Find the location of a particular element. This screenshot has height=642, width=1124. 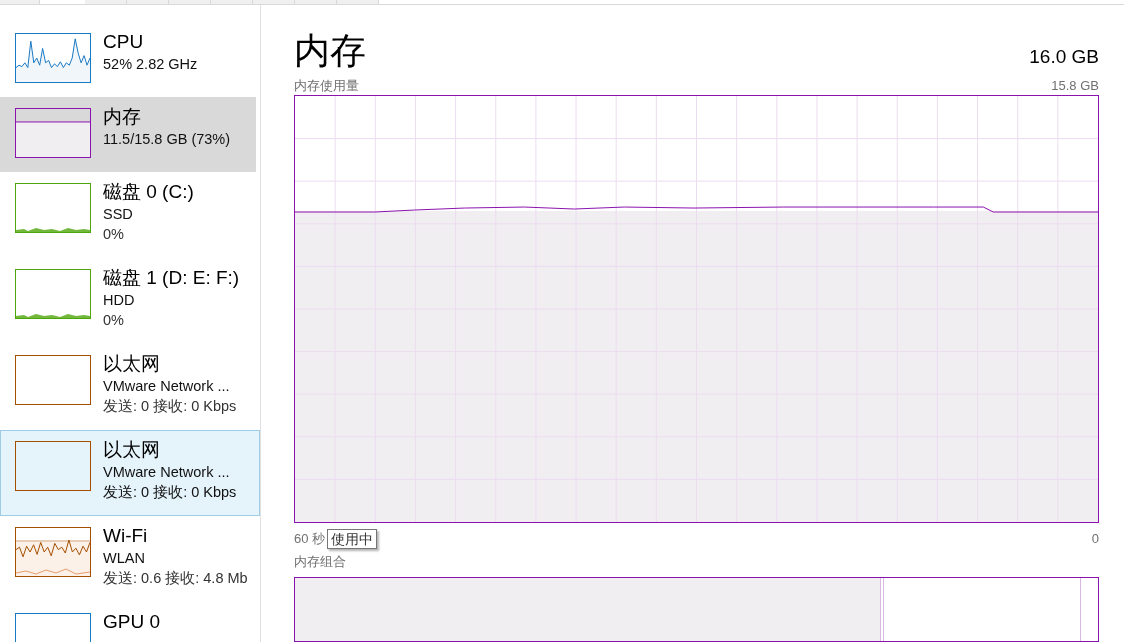

item-detail: 发送: 0.6 接收: 4.8 Mb is located at coordinates (174, 578).